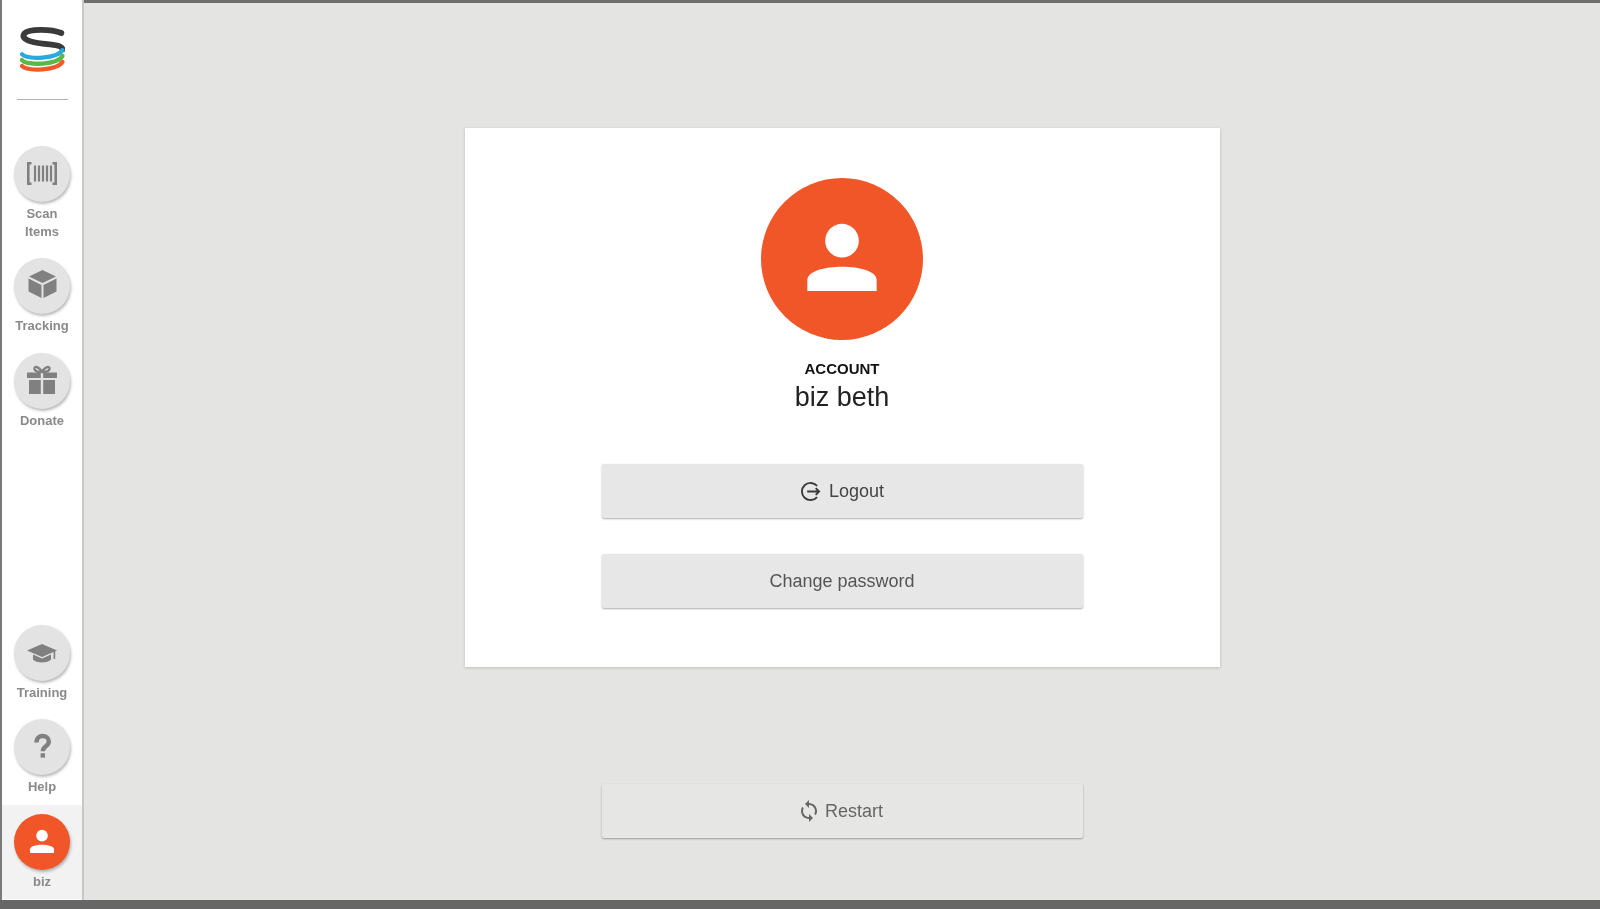  What do you see at coordinates (42, 380) in the screenshot?
I see `gift-icon` at bounding box center [42, 380].